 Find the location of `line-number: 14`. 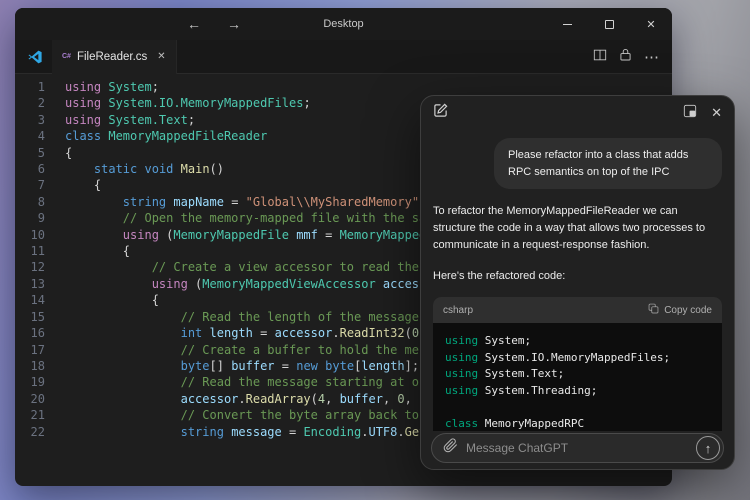

line-number: 14 is located at coordinates (37, 300).